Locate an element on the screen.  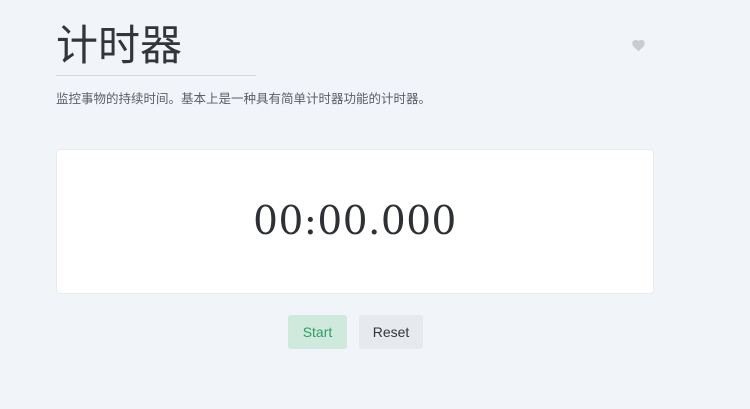
title-divider is located at coordinates (156, 75).